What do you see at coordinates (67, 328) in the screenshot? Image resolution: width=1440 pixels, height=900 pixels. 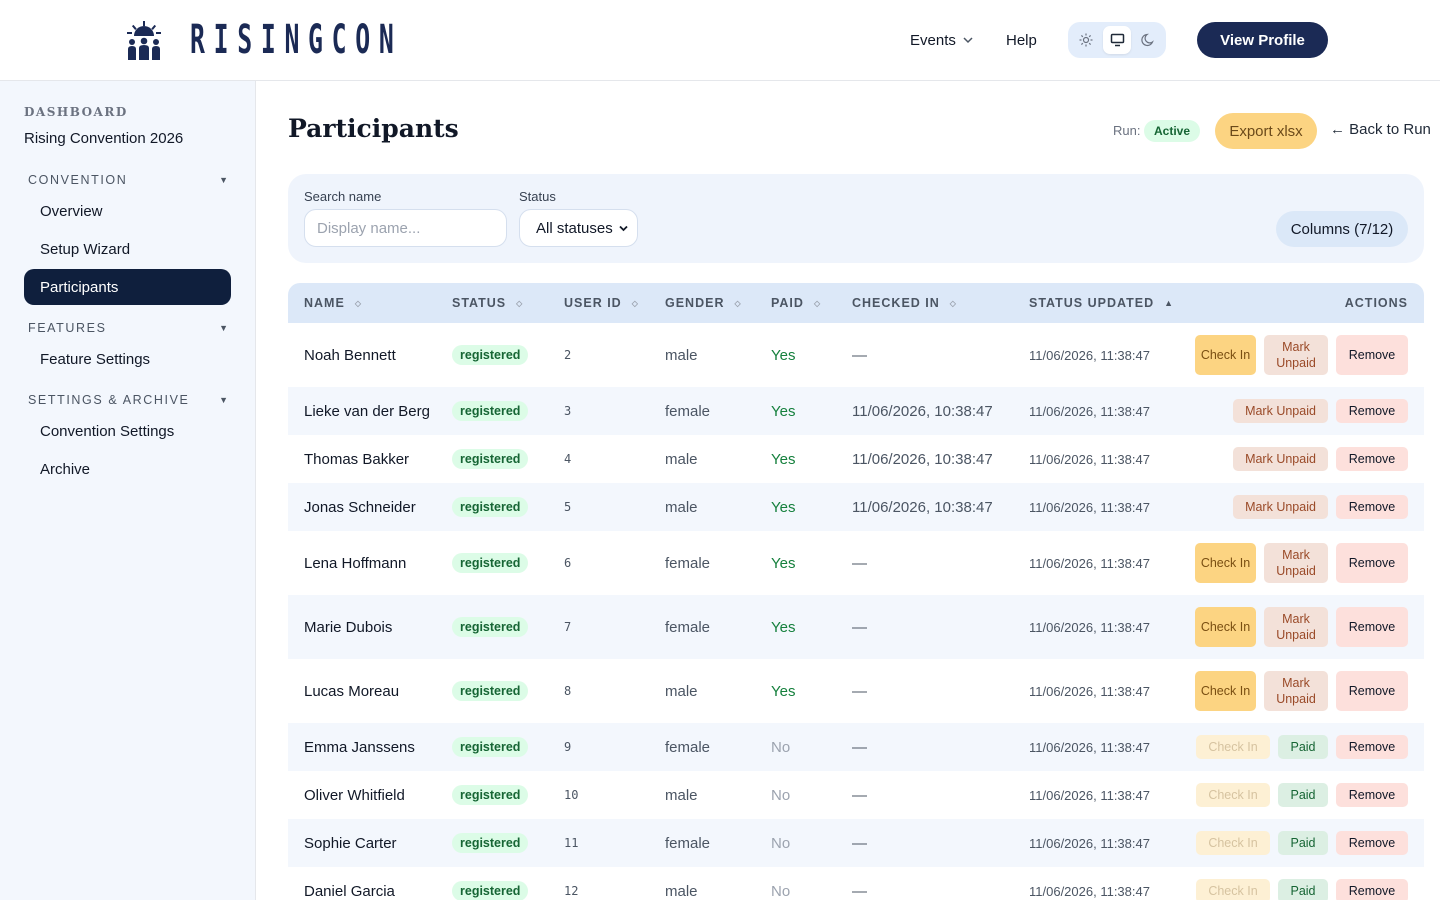 I see `sidebar-section-title: FEATURES` at bounding box center [67, 328].